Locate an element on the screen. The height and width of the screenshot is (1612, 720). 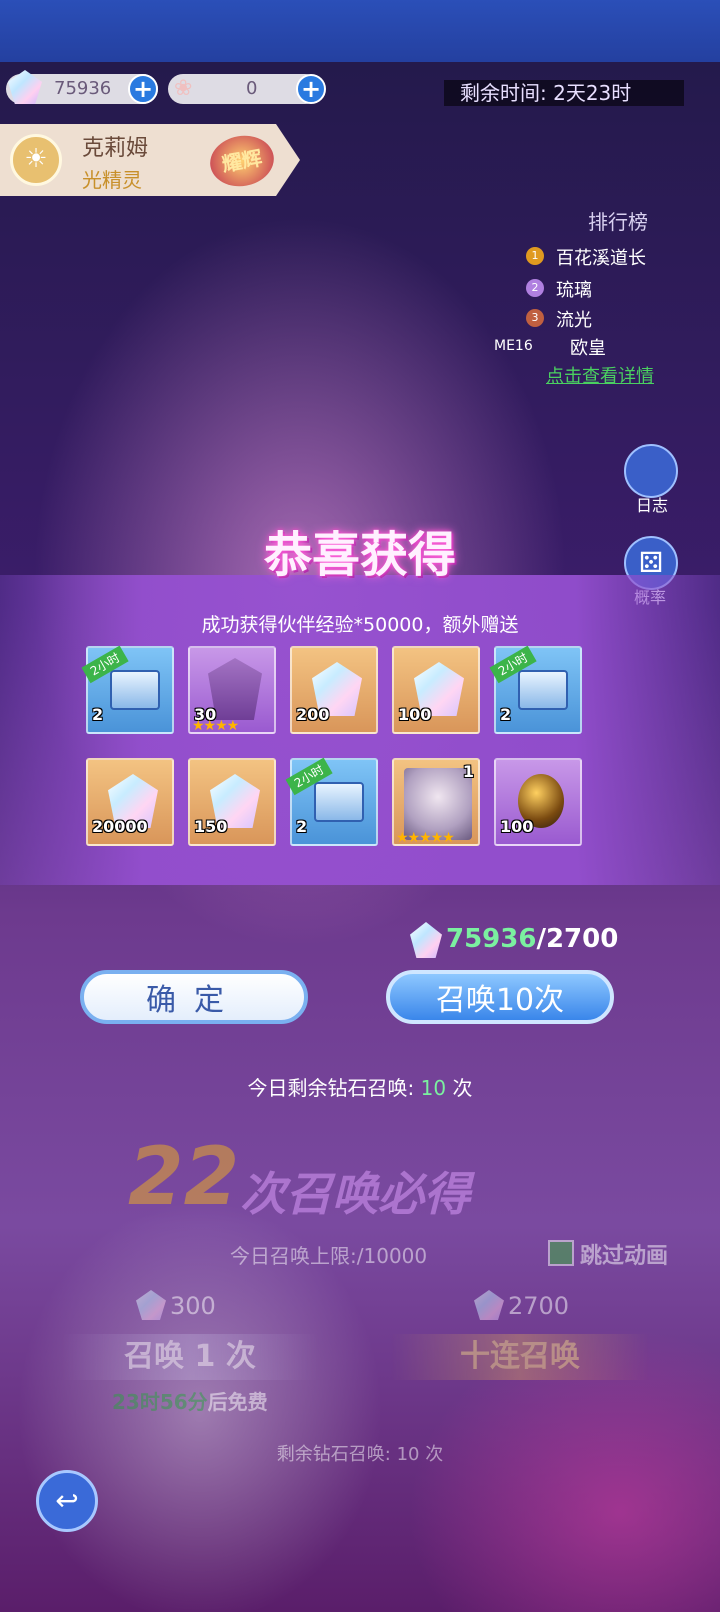
my-rank-label: ME16 is located at coordinates (513, 346).